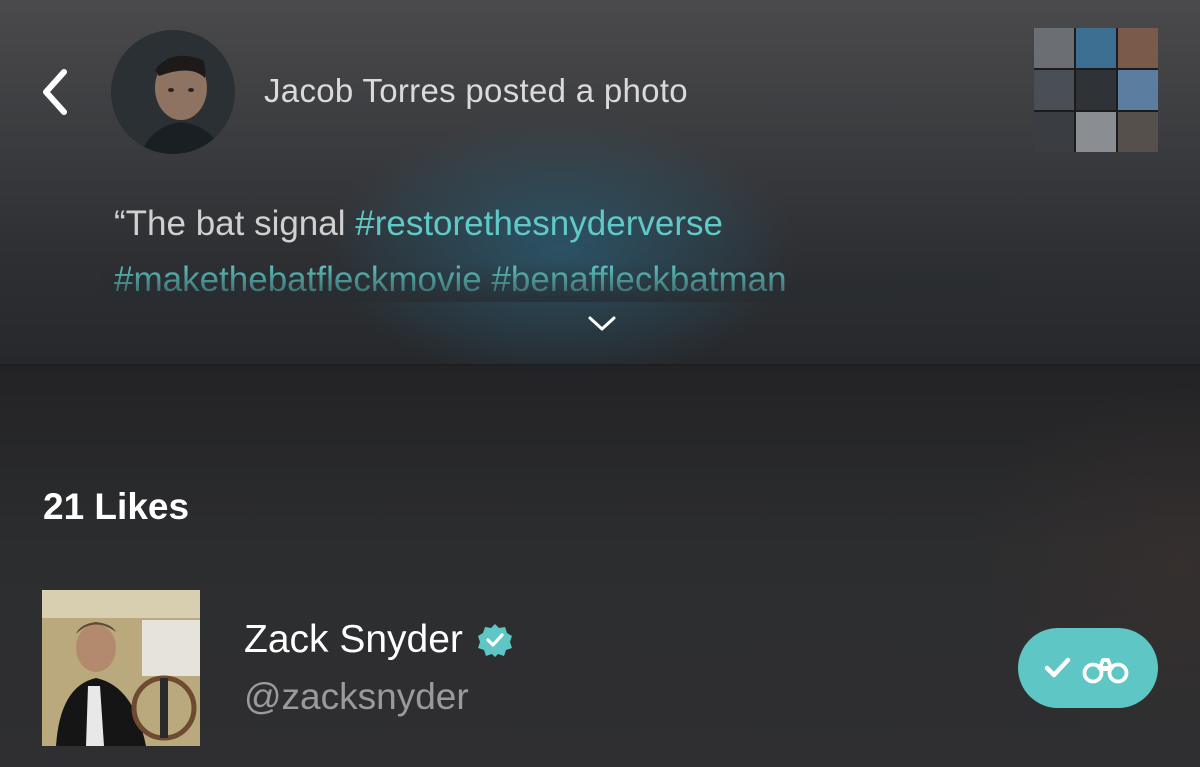  What do you see at coordinates (1096, 90) in the screenshot?
I see `photo-thumbnail` at bounding box center [1096, 90].